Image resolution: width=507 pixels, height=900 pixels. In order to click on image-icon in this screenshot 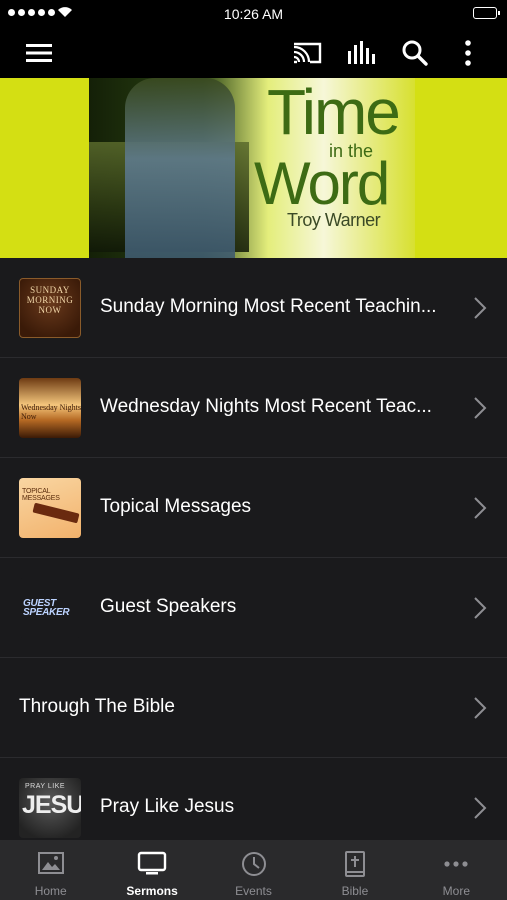, I will do `click(50, 863)`.